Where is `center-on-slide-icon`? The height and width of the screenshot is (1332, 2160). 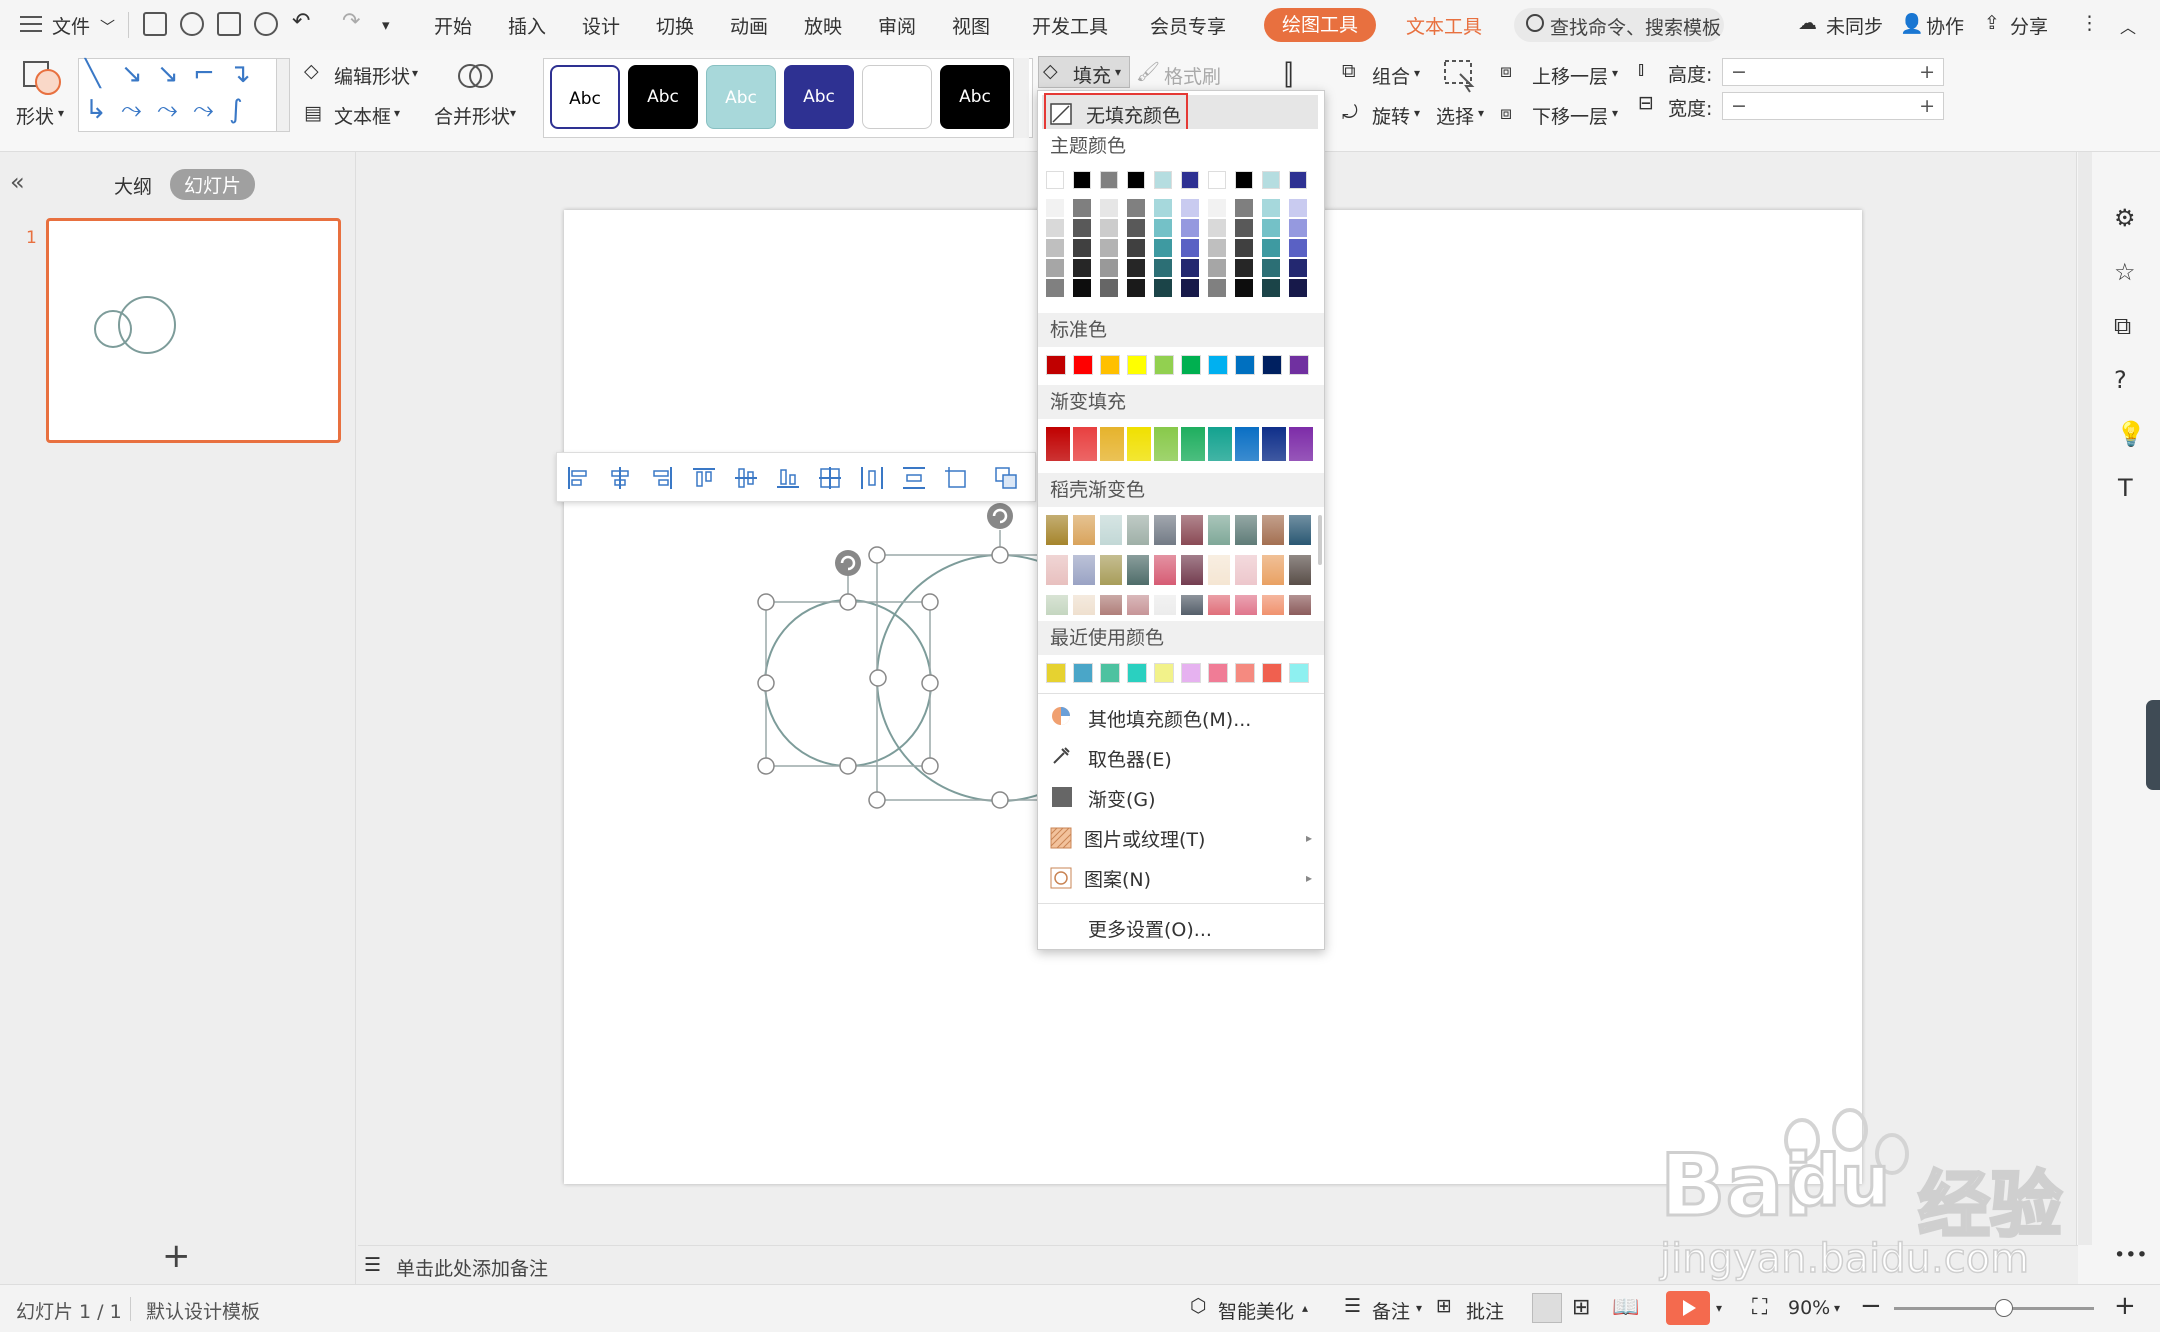 center-on-slide-icon is located at coordinates (830, 478).